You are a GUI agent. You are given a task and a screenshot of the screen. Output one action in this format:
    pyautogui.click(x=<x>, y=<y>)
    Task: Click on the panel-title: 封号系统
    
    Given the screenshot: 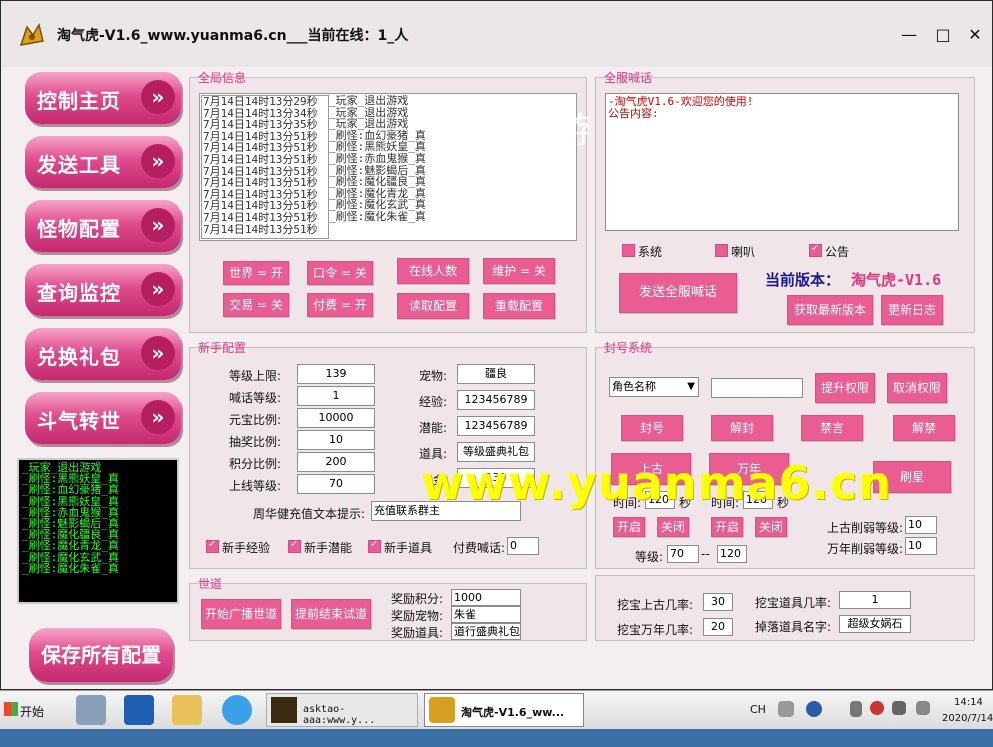 What is the action you would take?
    pyautogui.click(x=628, y=348)
    